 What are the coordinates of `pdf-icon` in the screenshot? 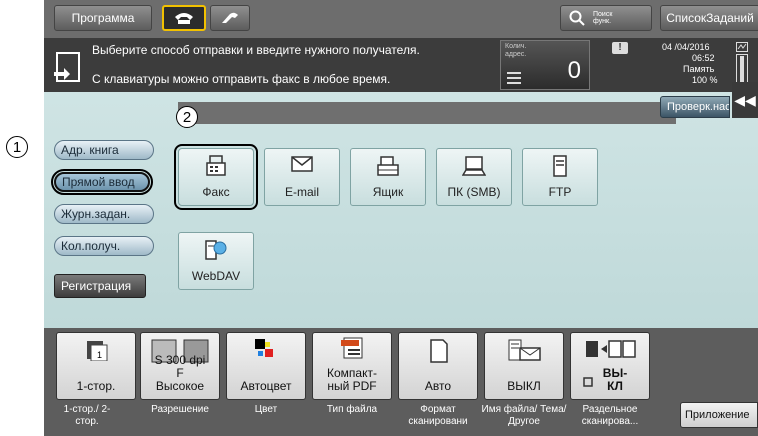 It's located at (352, 348).